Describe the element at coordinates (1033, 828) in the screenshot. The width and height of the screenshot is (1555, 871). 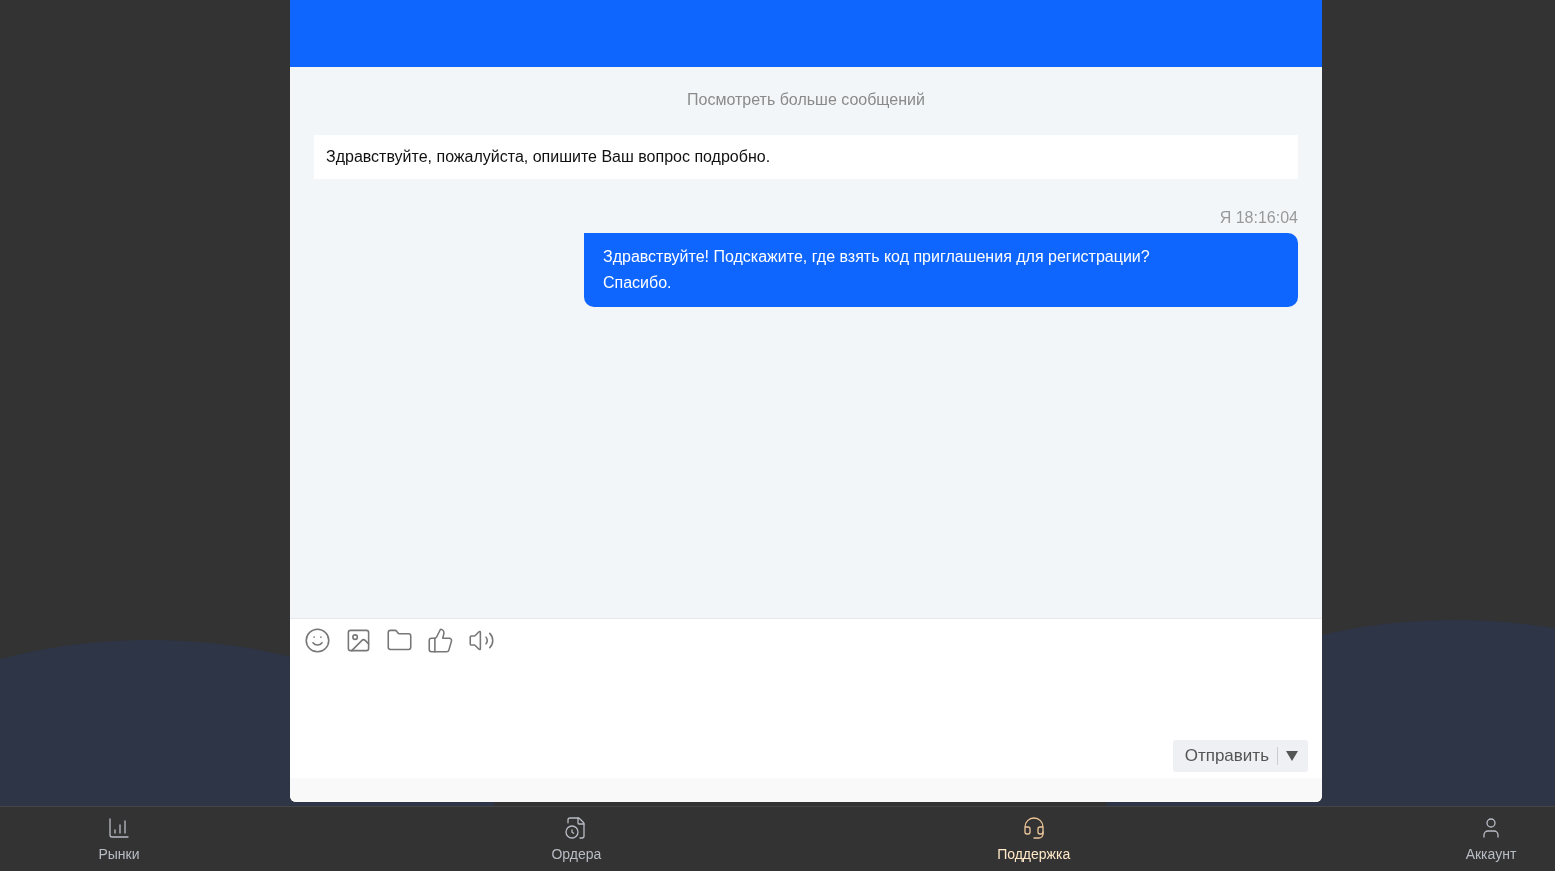
I see `headset-icon` at that location.